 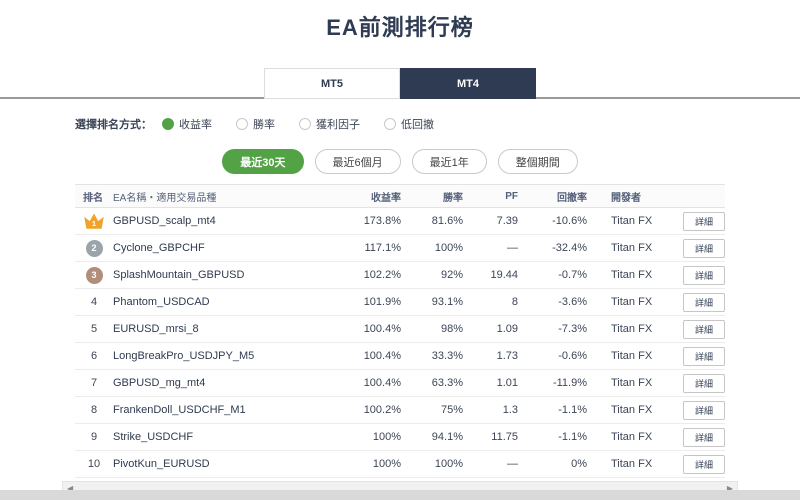 What do you see at coordinates (432, 356) in the screenshot?
I see `winrate-value: 33.3%` at bounding box center [432, 356].